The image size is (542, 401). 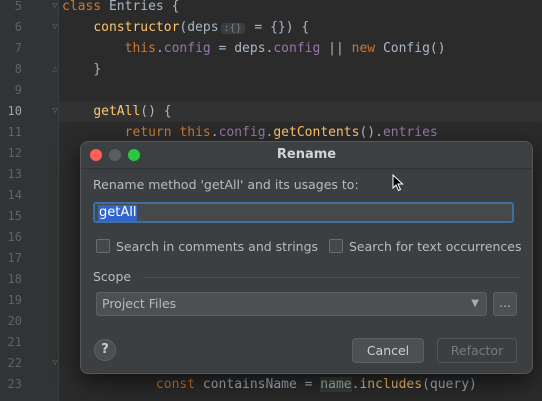 What do you see at coordinates (14, 111) in the screenshot?
I see `line-number: 10` at bounding box center [14, 111].